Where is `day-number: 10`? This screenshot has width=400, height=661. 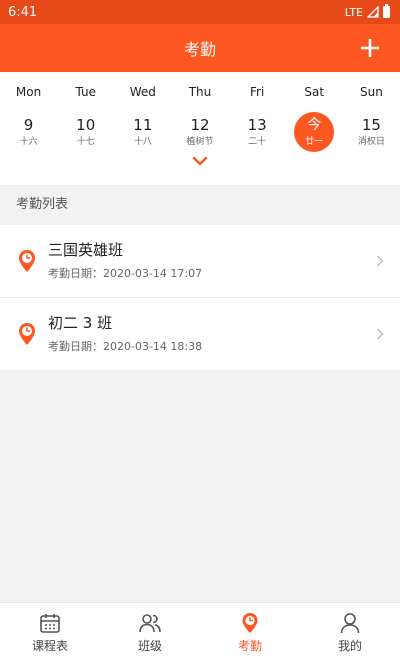 day-number: 10 is located at coordinates (86, 125).